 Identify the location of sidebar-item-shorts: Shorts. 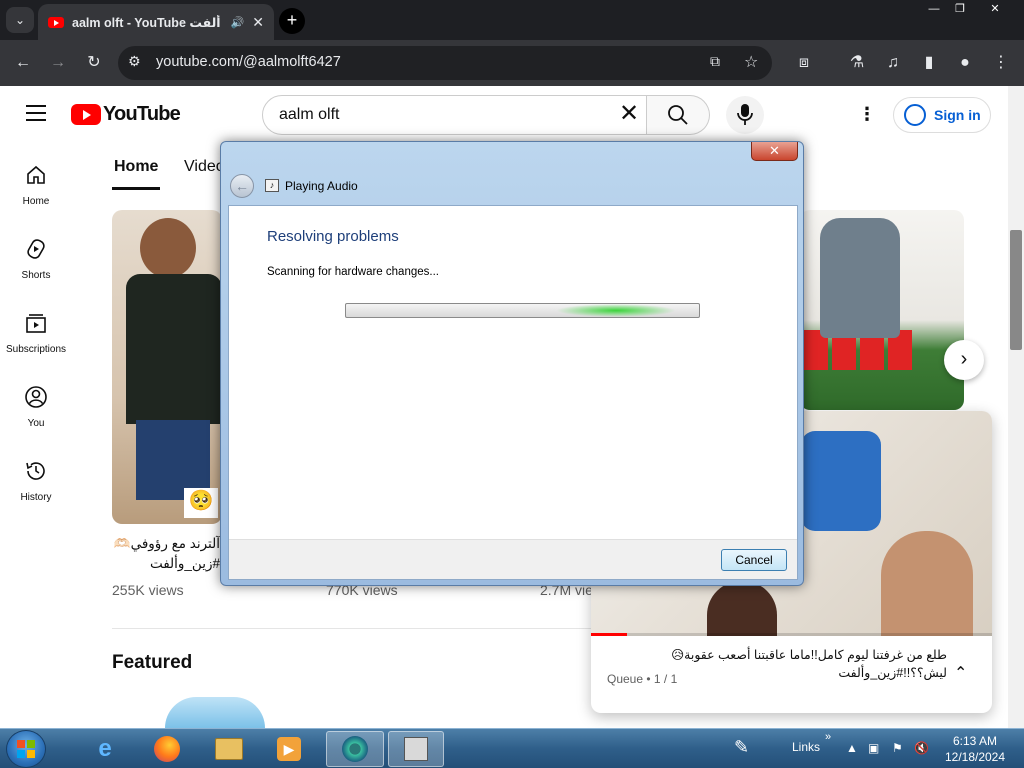
(36, 259).